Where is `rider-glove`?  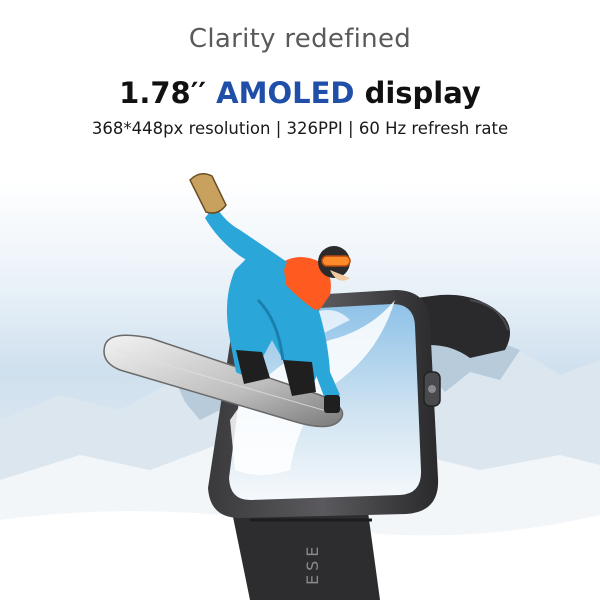
rider-glove is located at coordinates (208, 193).